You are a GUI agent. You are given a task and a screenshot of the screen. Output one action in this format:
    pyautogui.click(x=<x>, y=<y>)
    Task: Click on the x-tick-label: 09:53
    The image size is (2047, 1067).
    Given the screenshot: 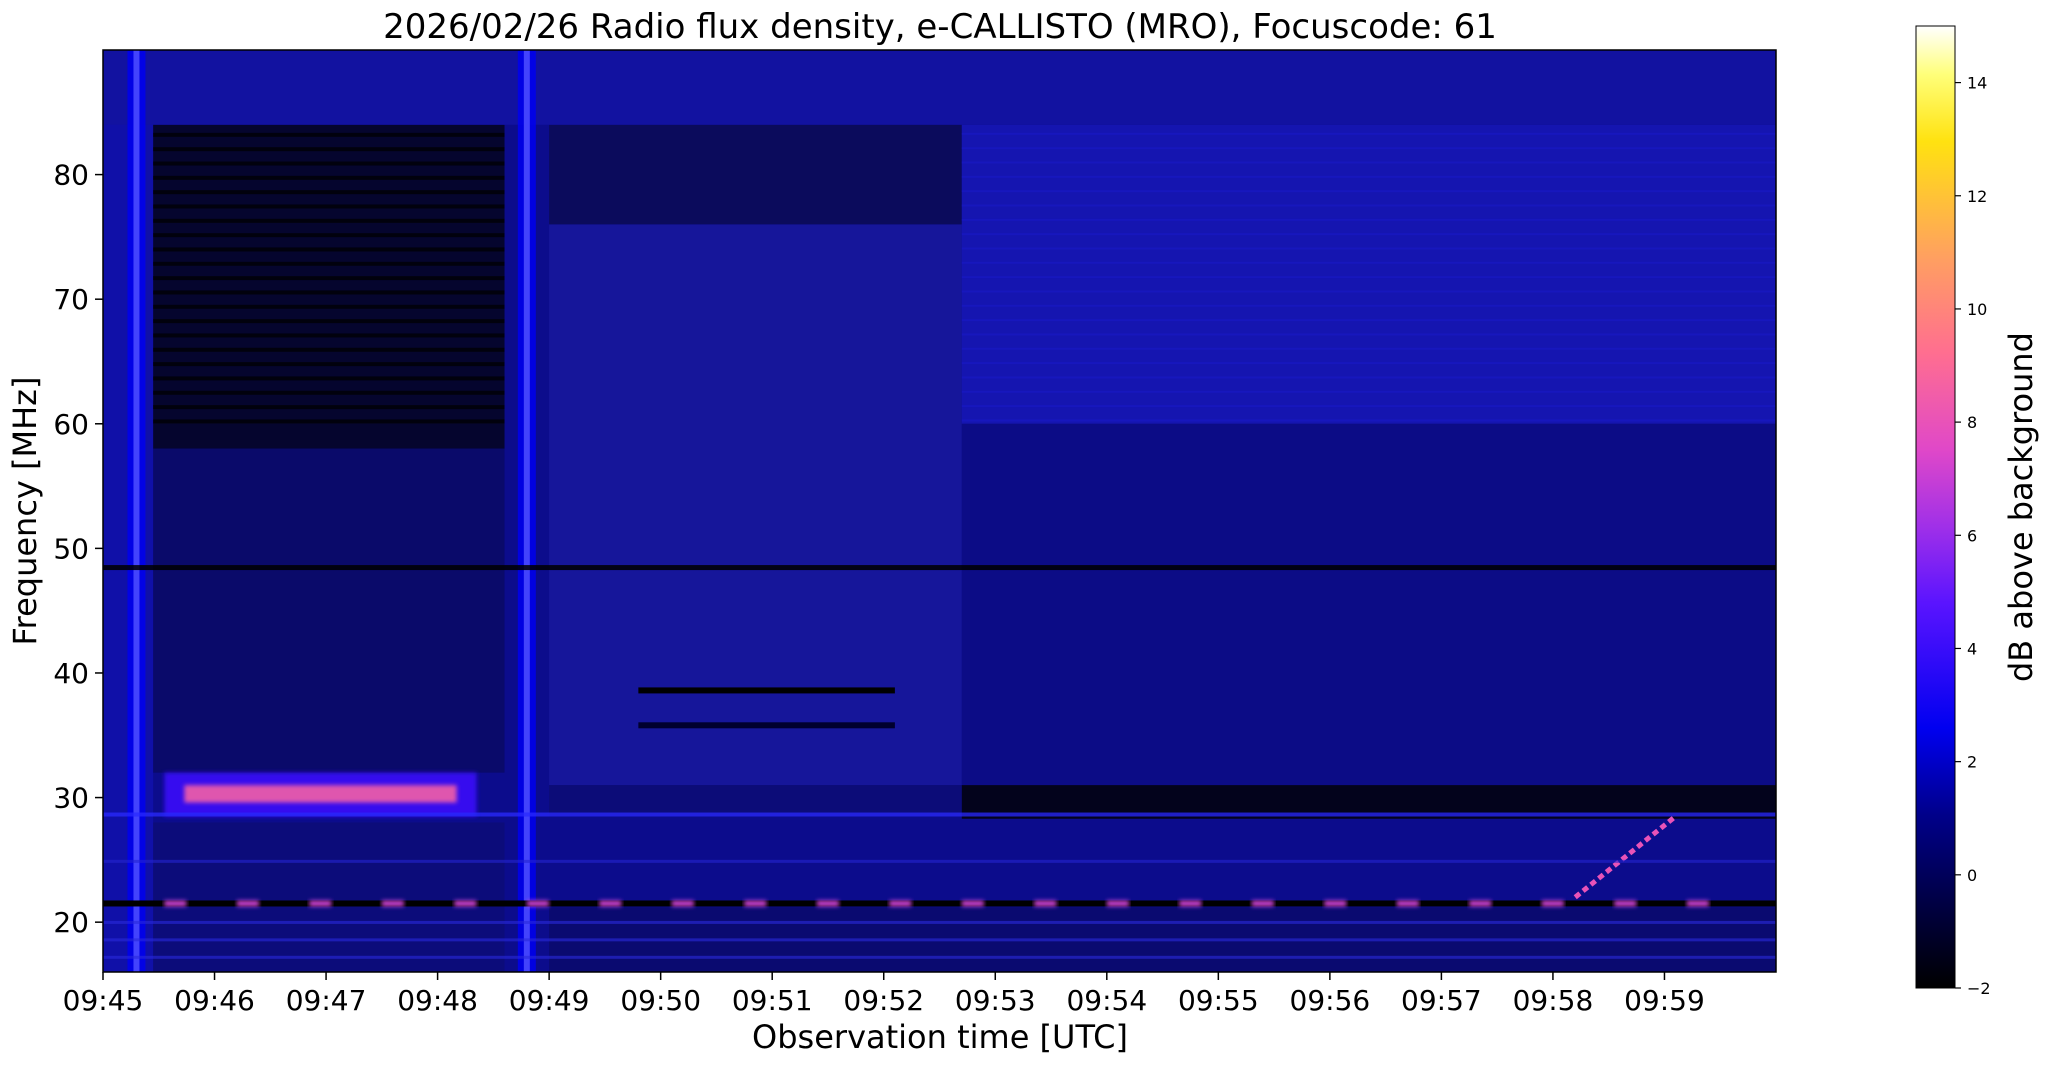 What is the action you would take?
    pyautogui.click(x=995, y=1000)
    